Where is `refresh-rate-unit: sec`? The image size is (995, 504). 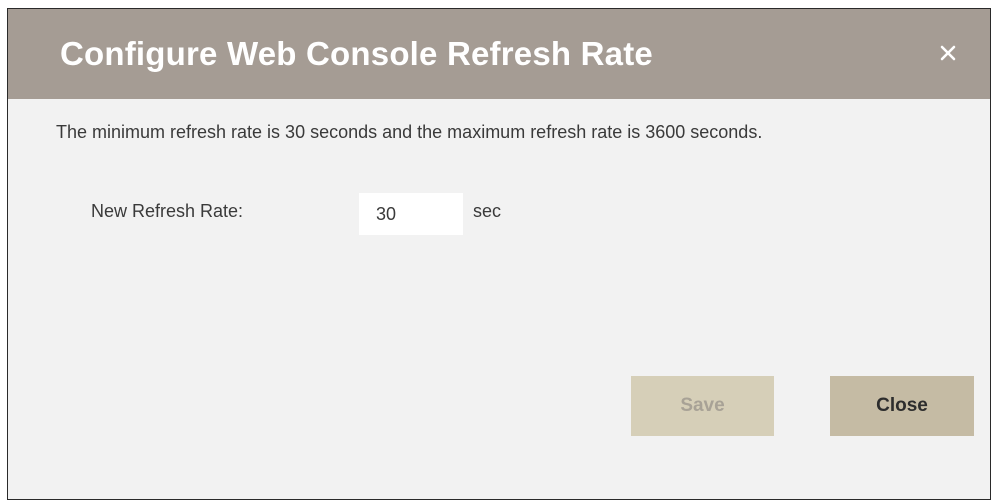 refresh-rate-unit: sec is located at coordinates (487, 211).